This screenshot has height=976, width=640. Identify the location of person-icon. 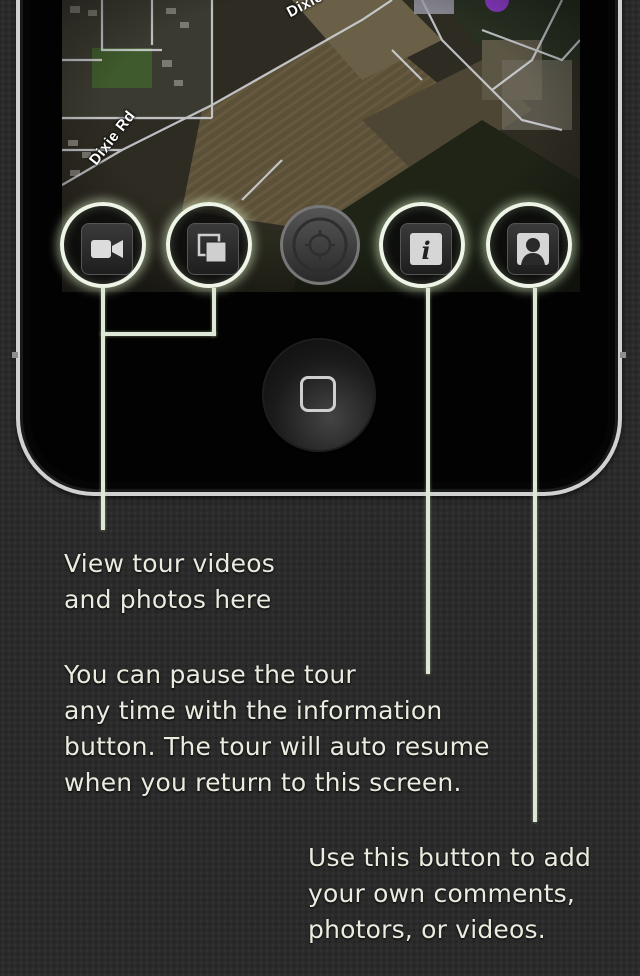
(533, 249).